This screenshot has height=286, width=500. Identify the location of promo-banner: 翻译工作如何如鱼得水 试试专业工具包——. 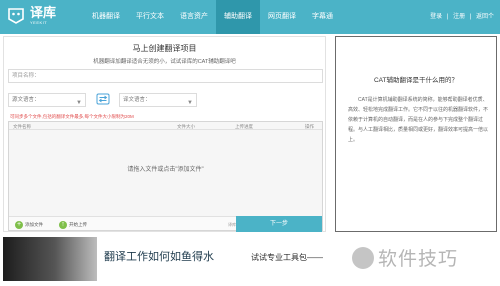
(178, 259).